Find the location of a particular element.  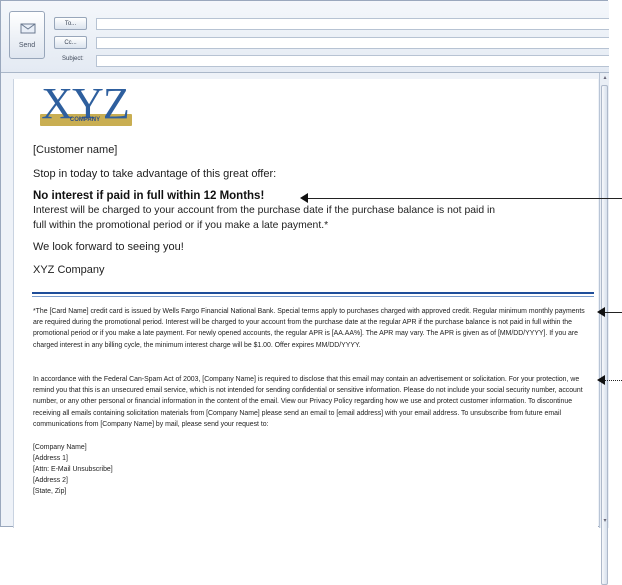

scroll-down-arrow-icon: ▾ is located at coordinates (605, 521).